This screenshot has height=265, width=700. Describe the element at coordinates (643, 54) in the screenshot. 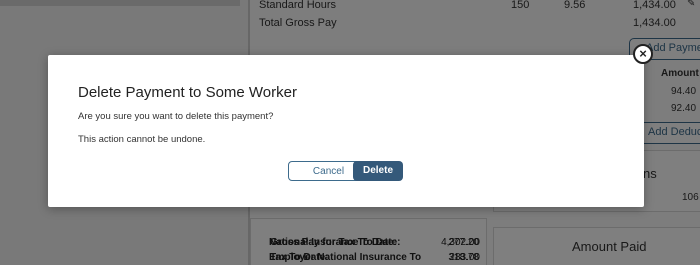

I see `close-icon: ×` at that location.